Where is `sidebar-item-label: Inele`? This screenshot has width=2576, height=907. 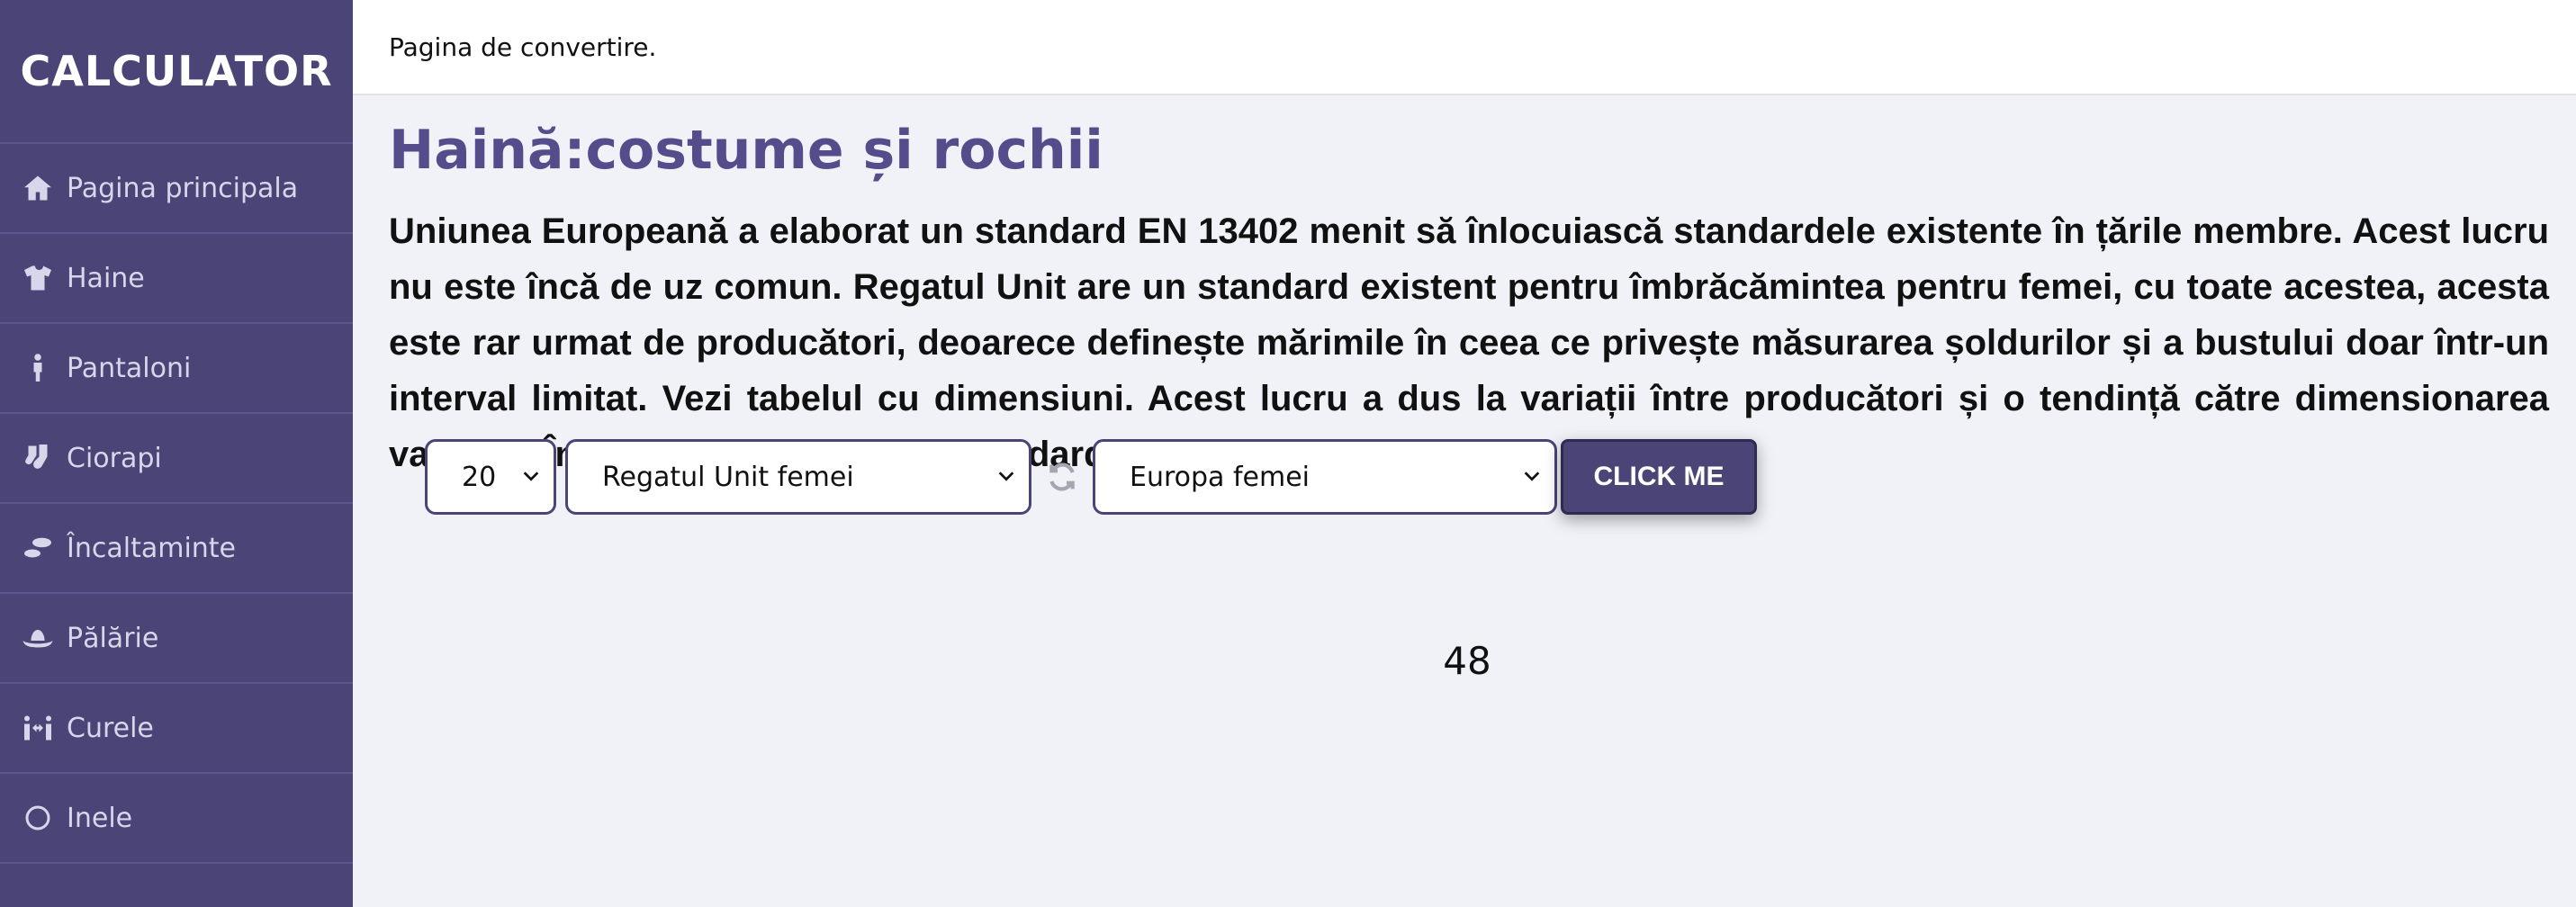
sidebar-item-label: Inele is located at coordinates (100, 818).